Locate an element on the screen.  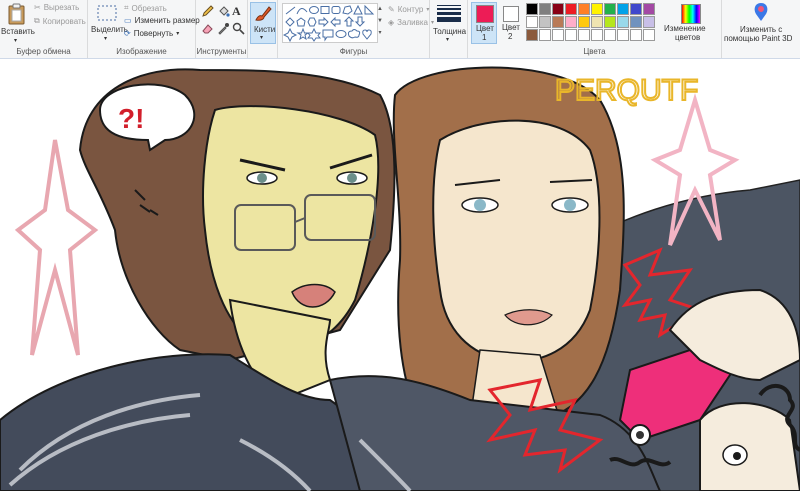
down-arrow-shape is located at coordinates (360, 21).